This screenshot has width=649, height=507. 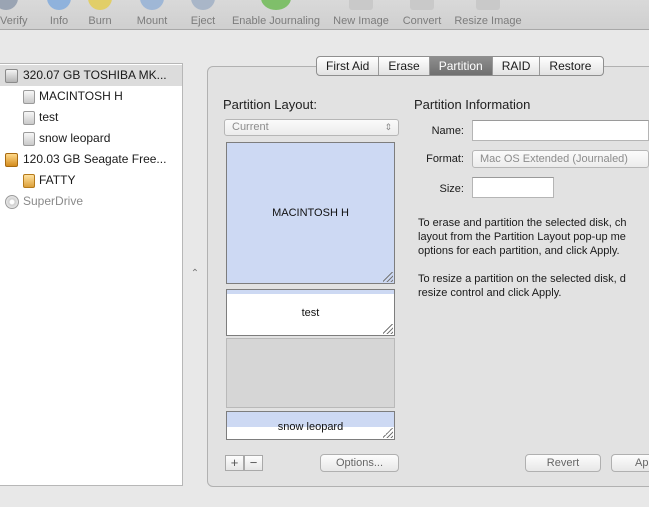 What do you see at coordinates (91, 138) in the screenshot?
I see `sidebar-item-snow-leopard: snow leopard` at bounding box center [91, 138].